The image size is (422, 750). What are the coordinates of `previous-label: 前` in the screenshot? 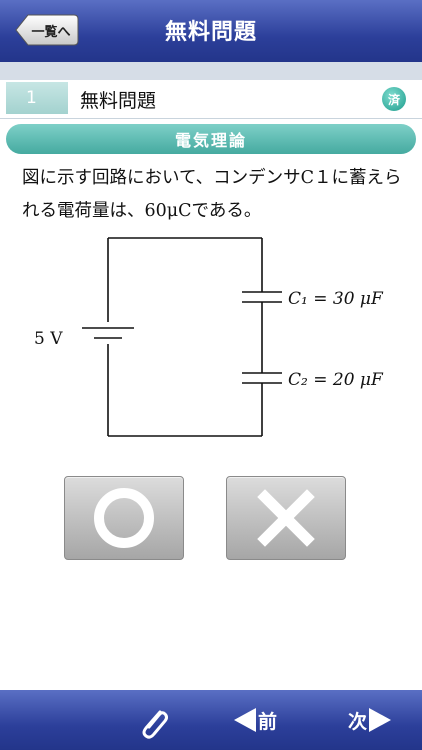 It's located at (268, 721).